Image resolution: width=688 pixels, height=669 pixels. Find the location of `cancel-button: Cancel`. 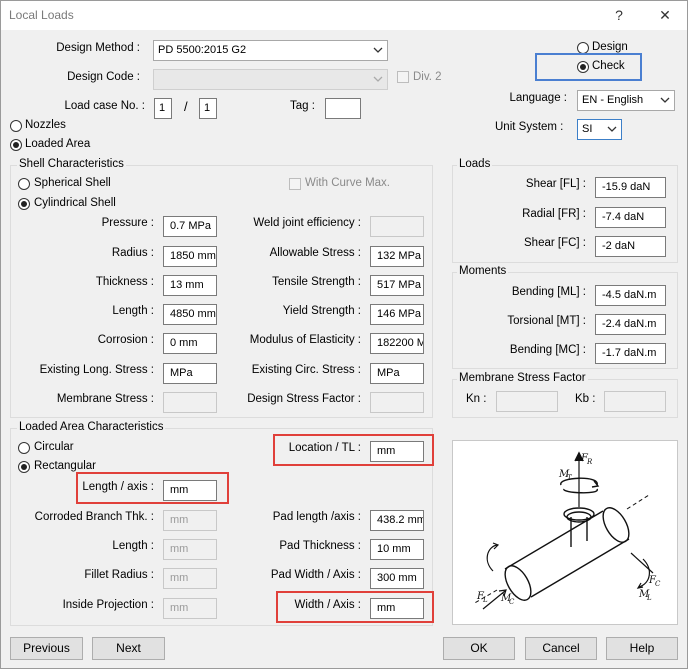

cancel-button: Cancel is located at coordinates (561, 648).